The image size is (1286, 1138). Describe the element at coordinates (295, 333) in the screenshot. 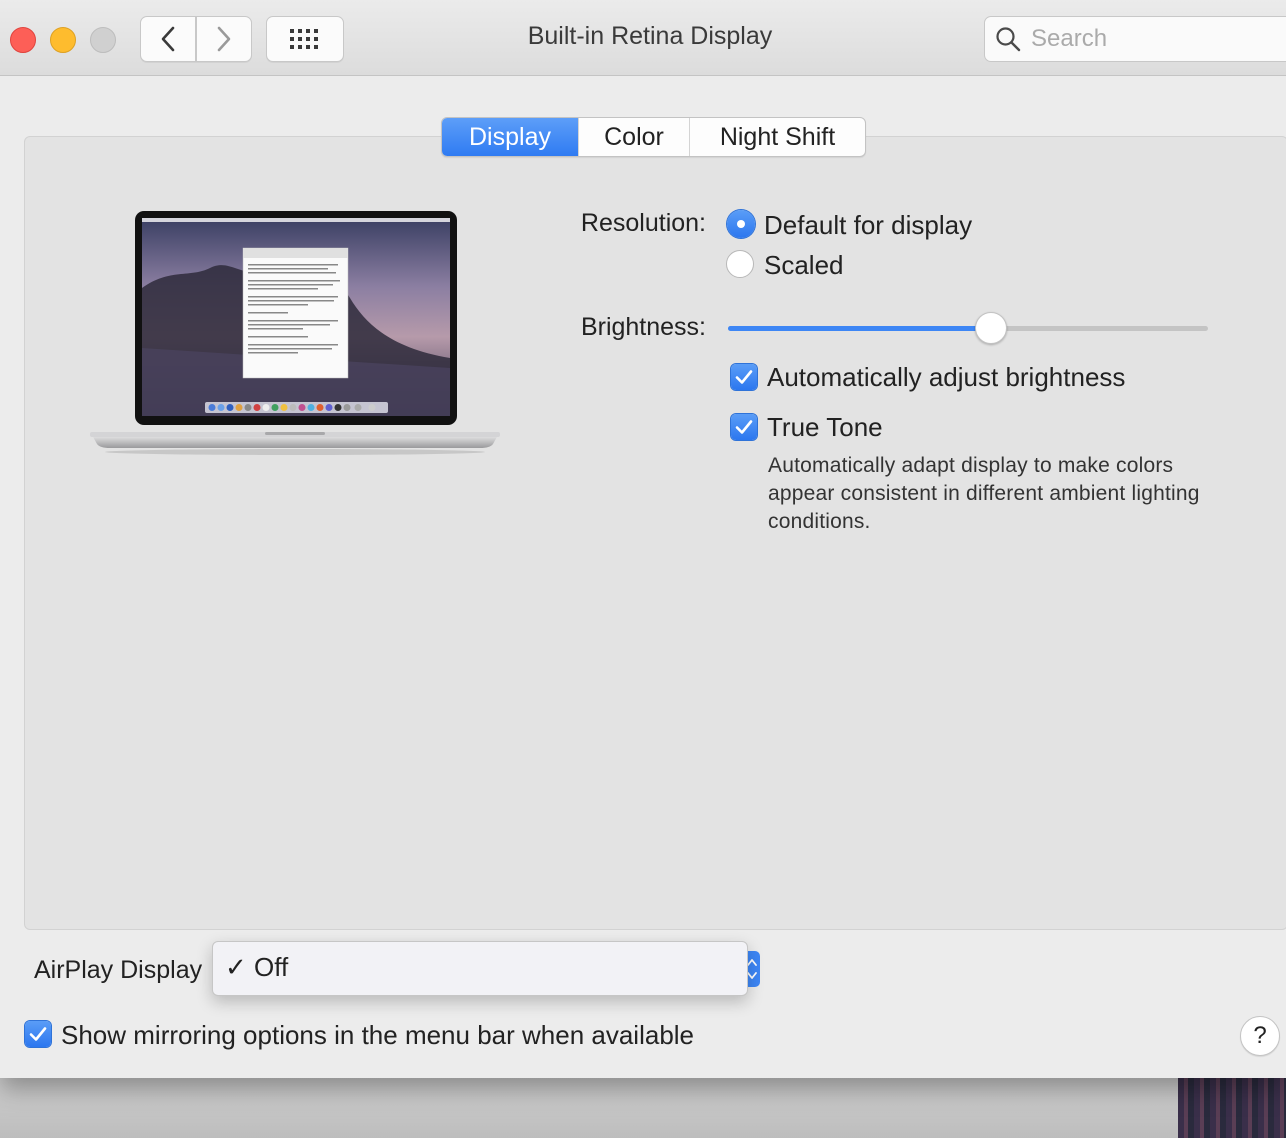

I see `macbook-illustration` at that location.